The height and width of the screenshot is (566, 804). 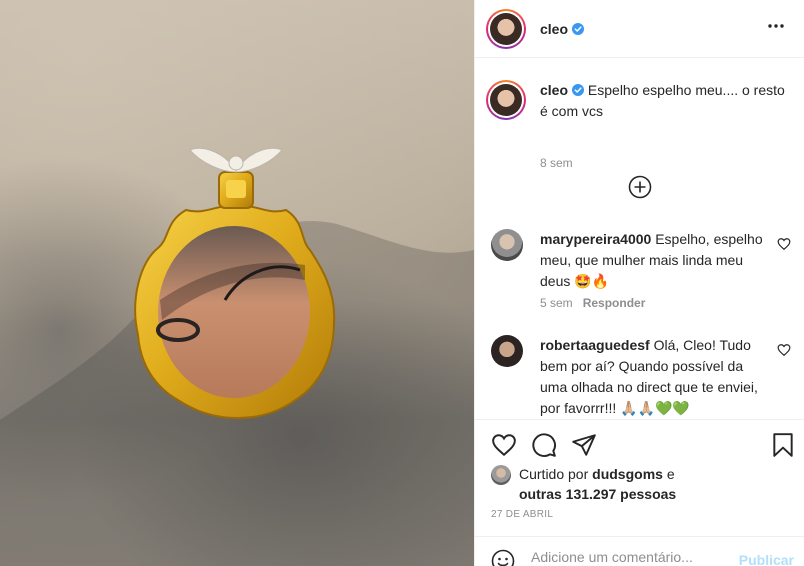 I want to click on caption-avatar, so click(x=506, y=100).